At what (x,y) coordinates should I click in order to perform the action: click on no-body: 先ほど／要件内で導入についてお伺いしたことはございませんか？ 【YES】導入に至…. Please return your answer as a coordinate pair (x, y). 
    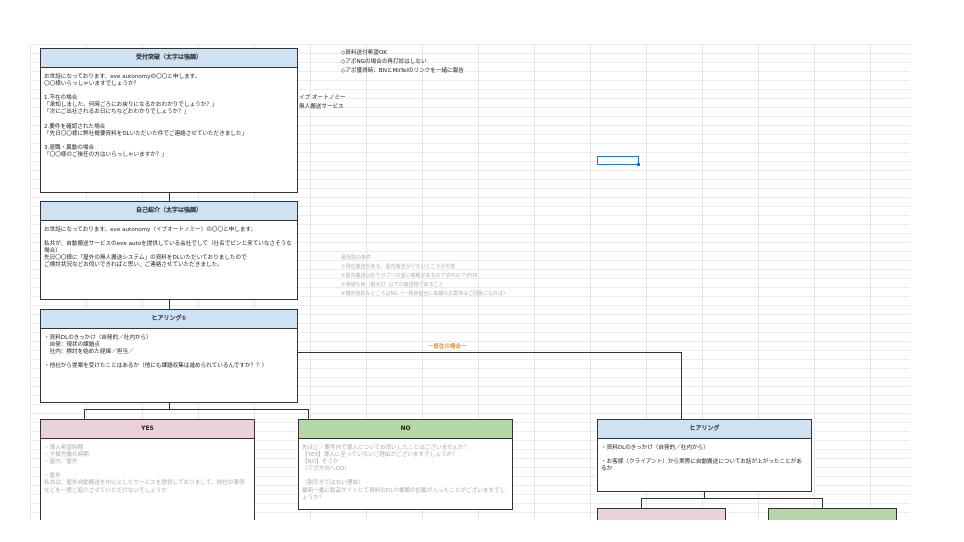
    Looking at the image, I should click on (404, 473).